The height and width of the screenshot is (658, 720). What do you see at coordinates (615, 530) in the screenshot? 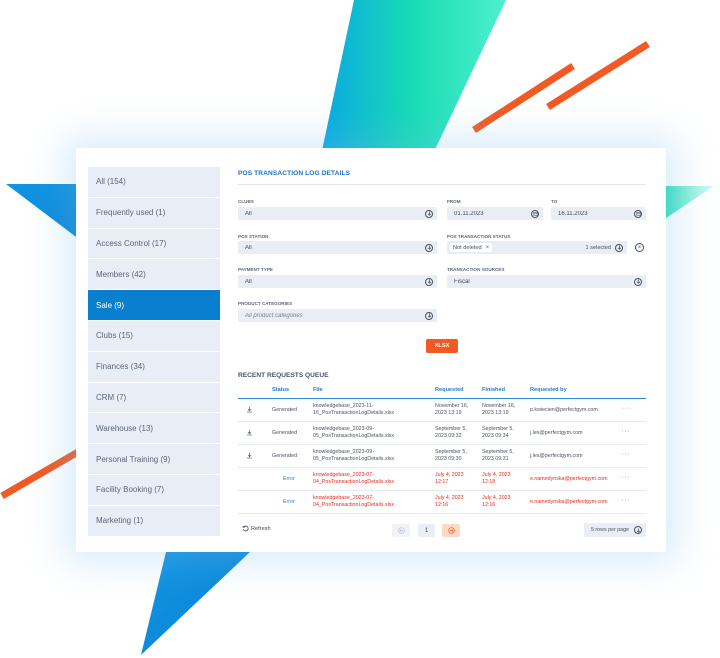
I see `rows-per-page-select: 5 rows per page` at bounding box center [615, 530].